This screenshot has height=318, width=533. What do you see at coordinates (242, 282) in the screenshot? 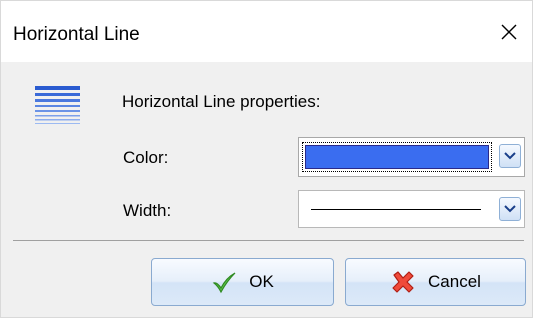
I see `ok-button: OK` at bounding box center [242, 282].